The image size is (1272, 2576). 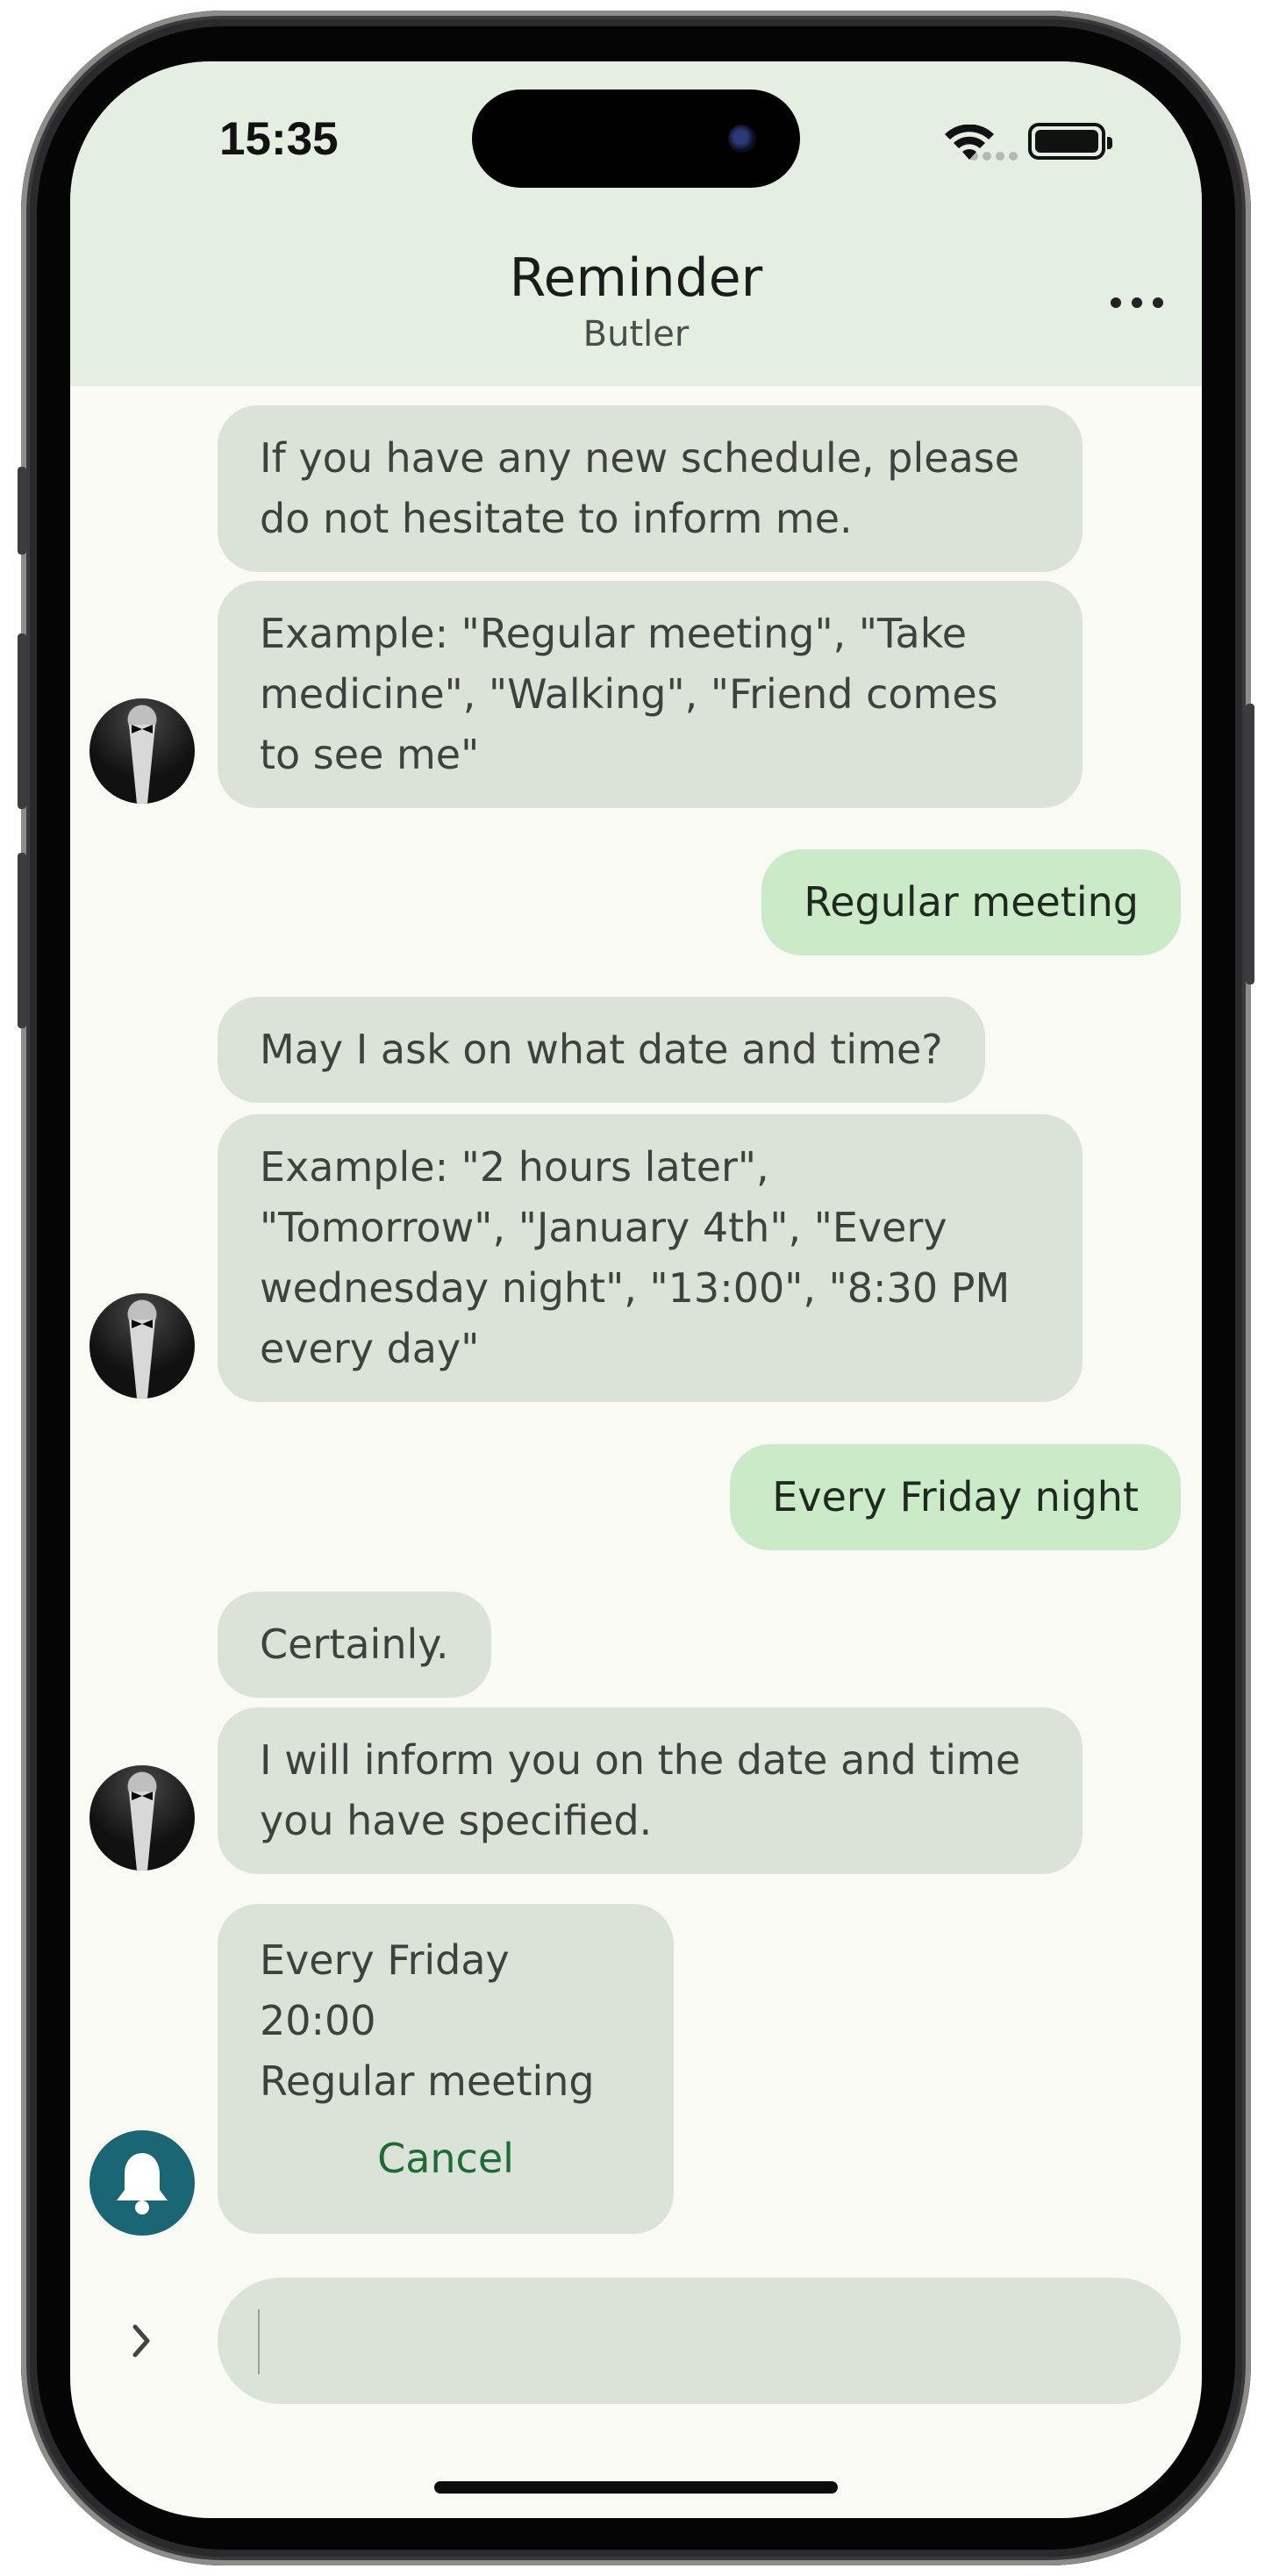 What do you see at coordinates (370, 1348) in the screenshot?
I see `message-line: every day"` at bounding box center [370, 1348].